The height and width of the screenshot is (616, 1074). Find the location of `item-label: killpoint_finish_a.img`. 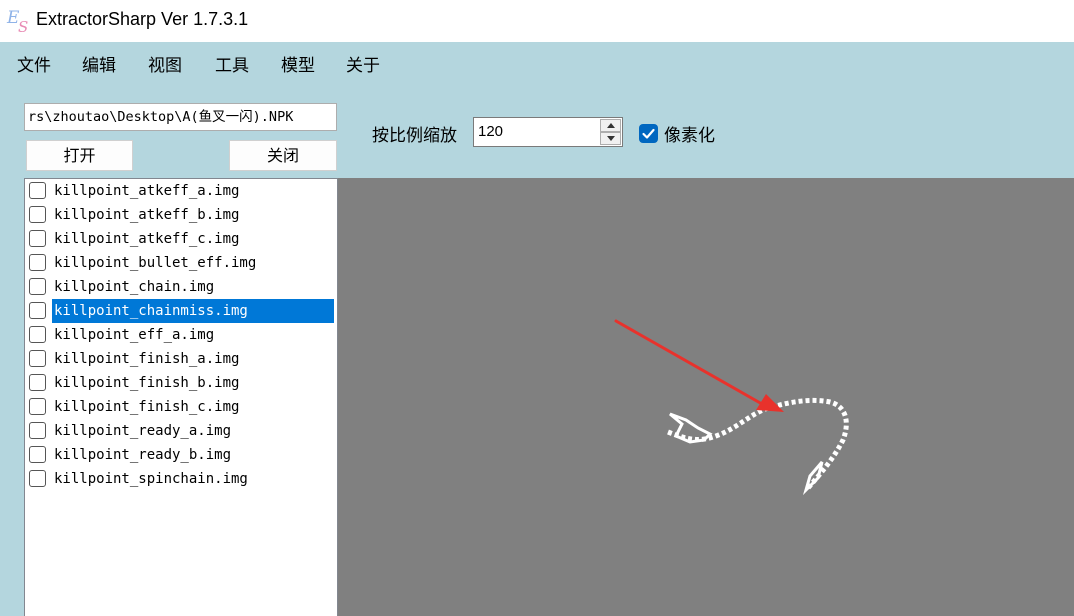

item-label: killpoint_finish_a.img is located at coordinates (147, 359).